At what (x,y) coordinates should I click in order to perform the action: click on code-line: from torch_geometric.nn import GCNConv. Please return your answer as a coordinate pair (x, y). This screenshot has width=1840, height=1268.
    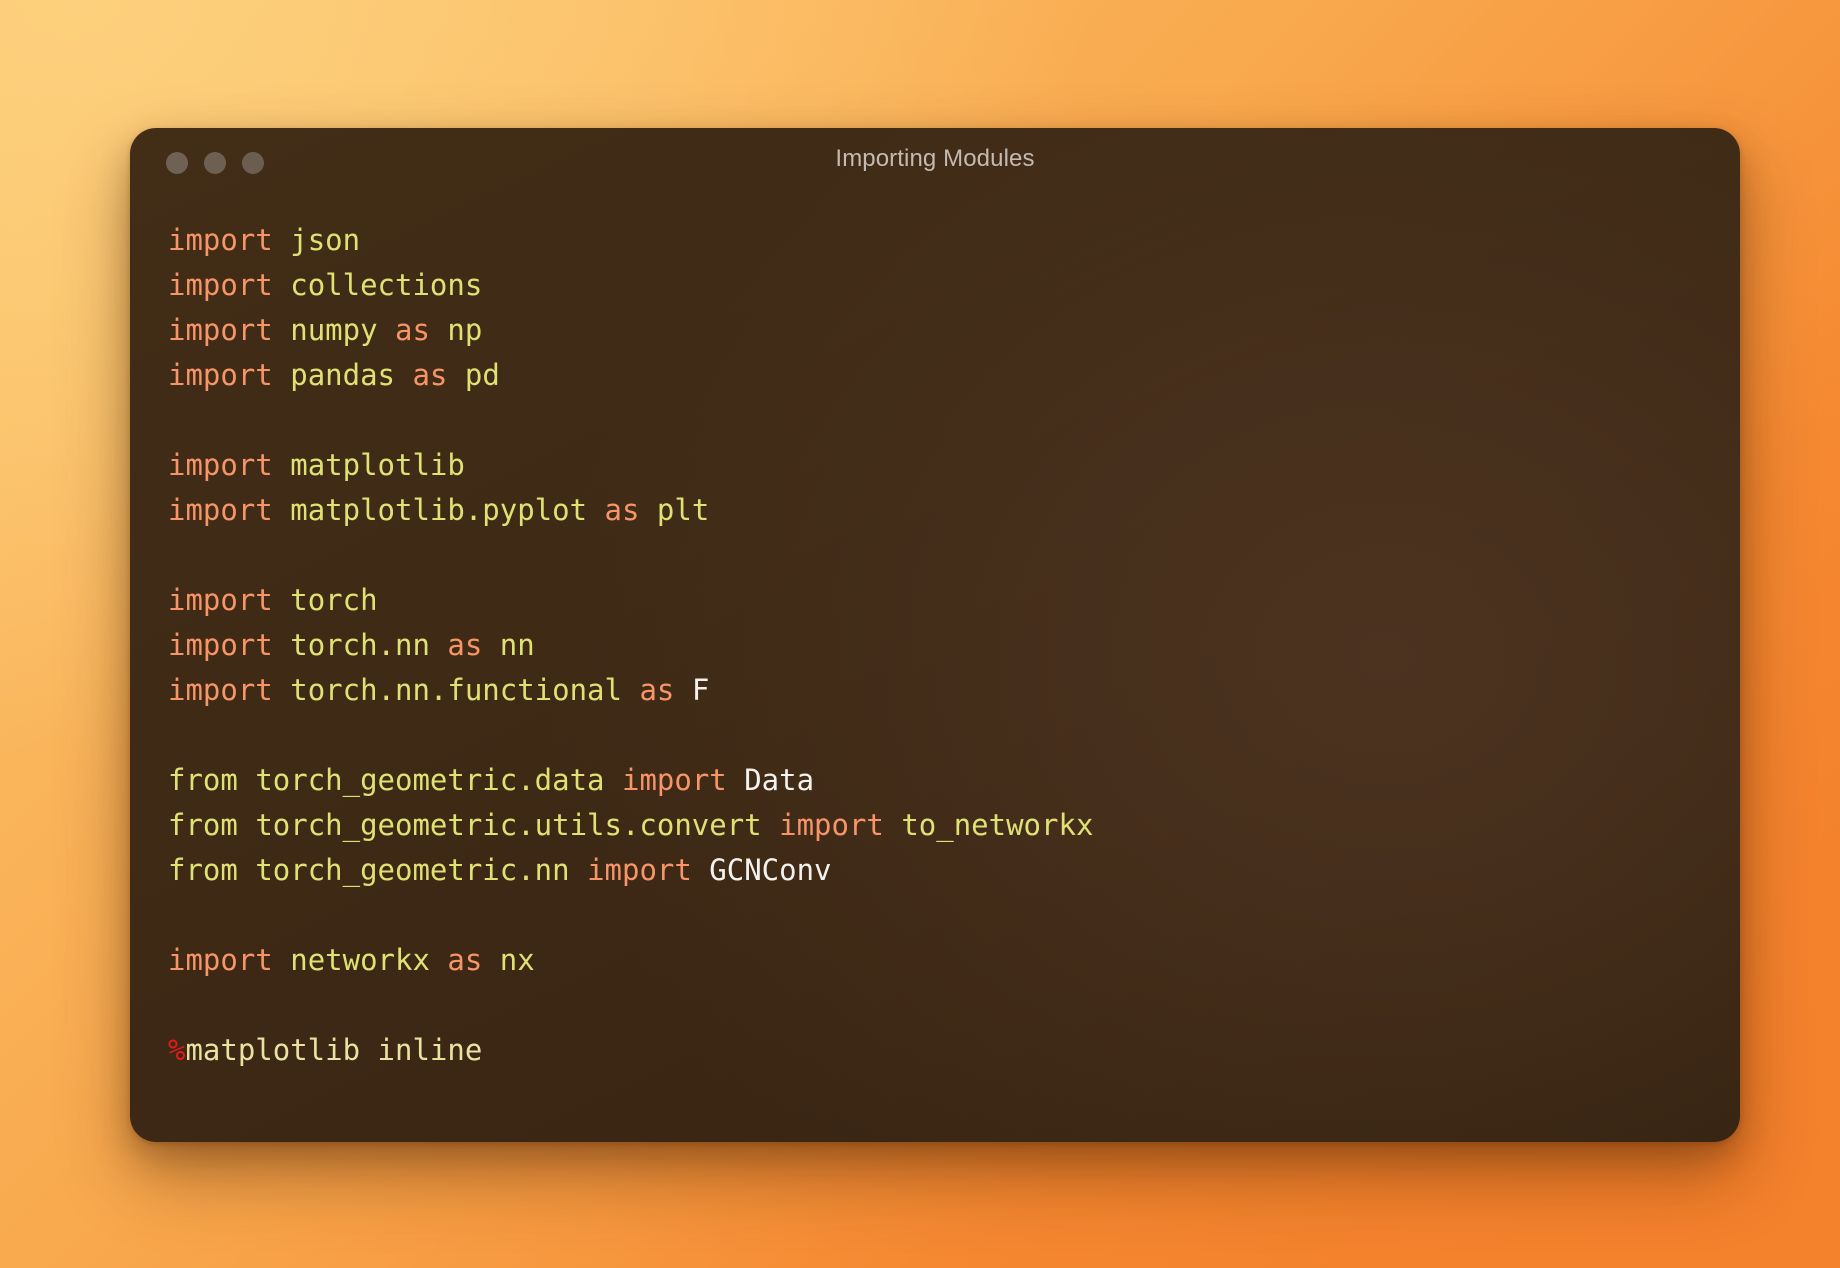
    Looking at the image, I should click on (954, 870).